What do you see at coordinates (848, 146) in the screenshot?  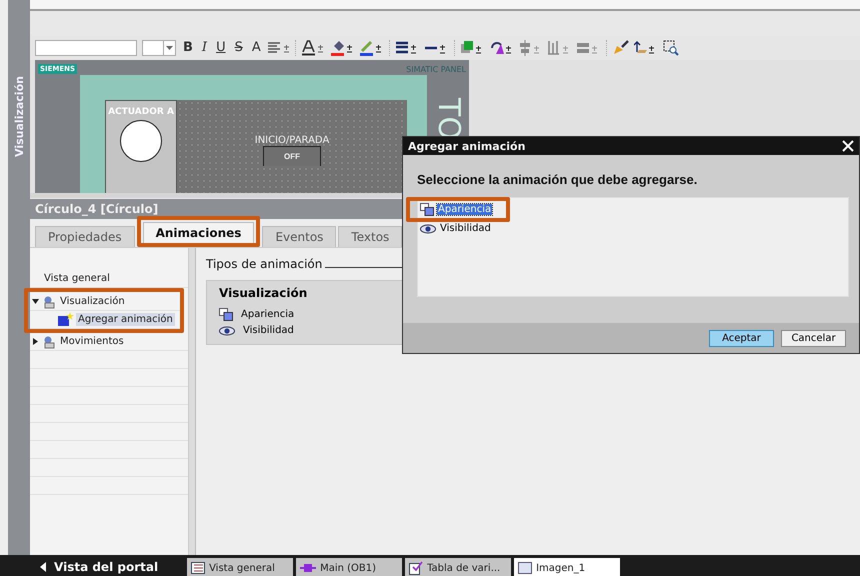 I see `close-icon` at bounding box center [848, 146].